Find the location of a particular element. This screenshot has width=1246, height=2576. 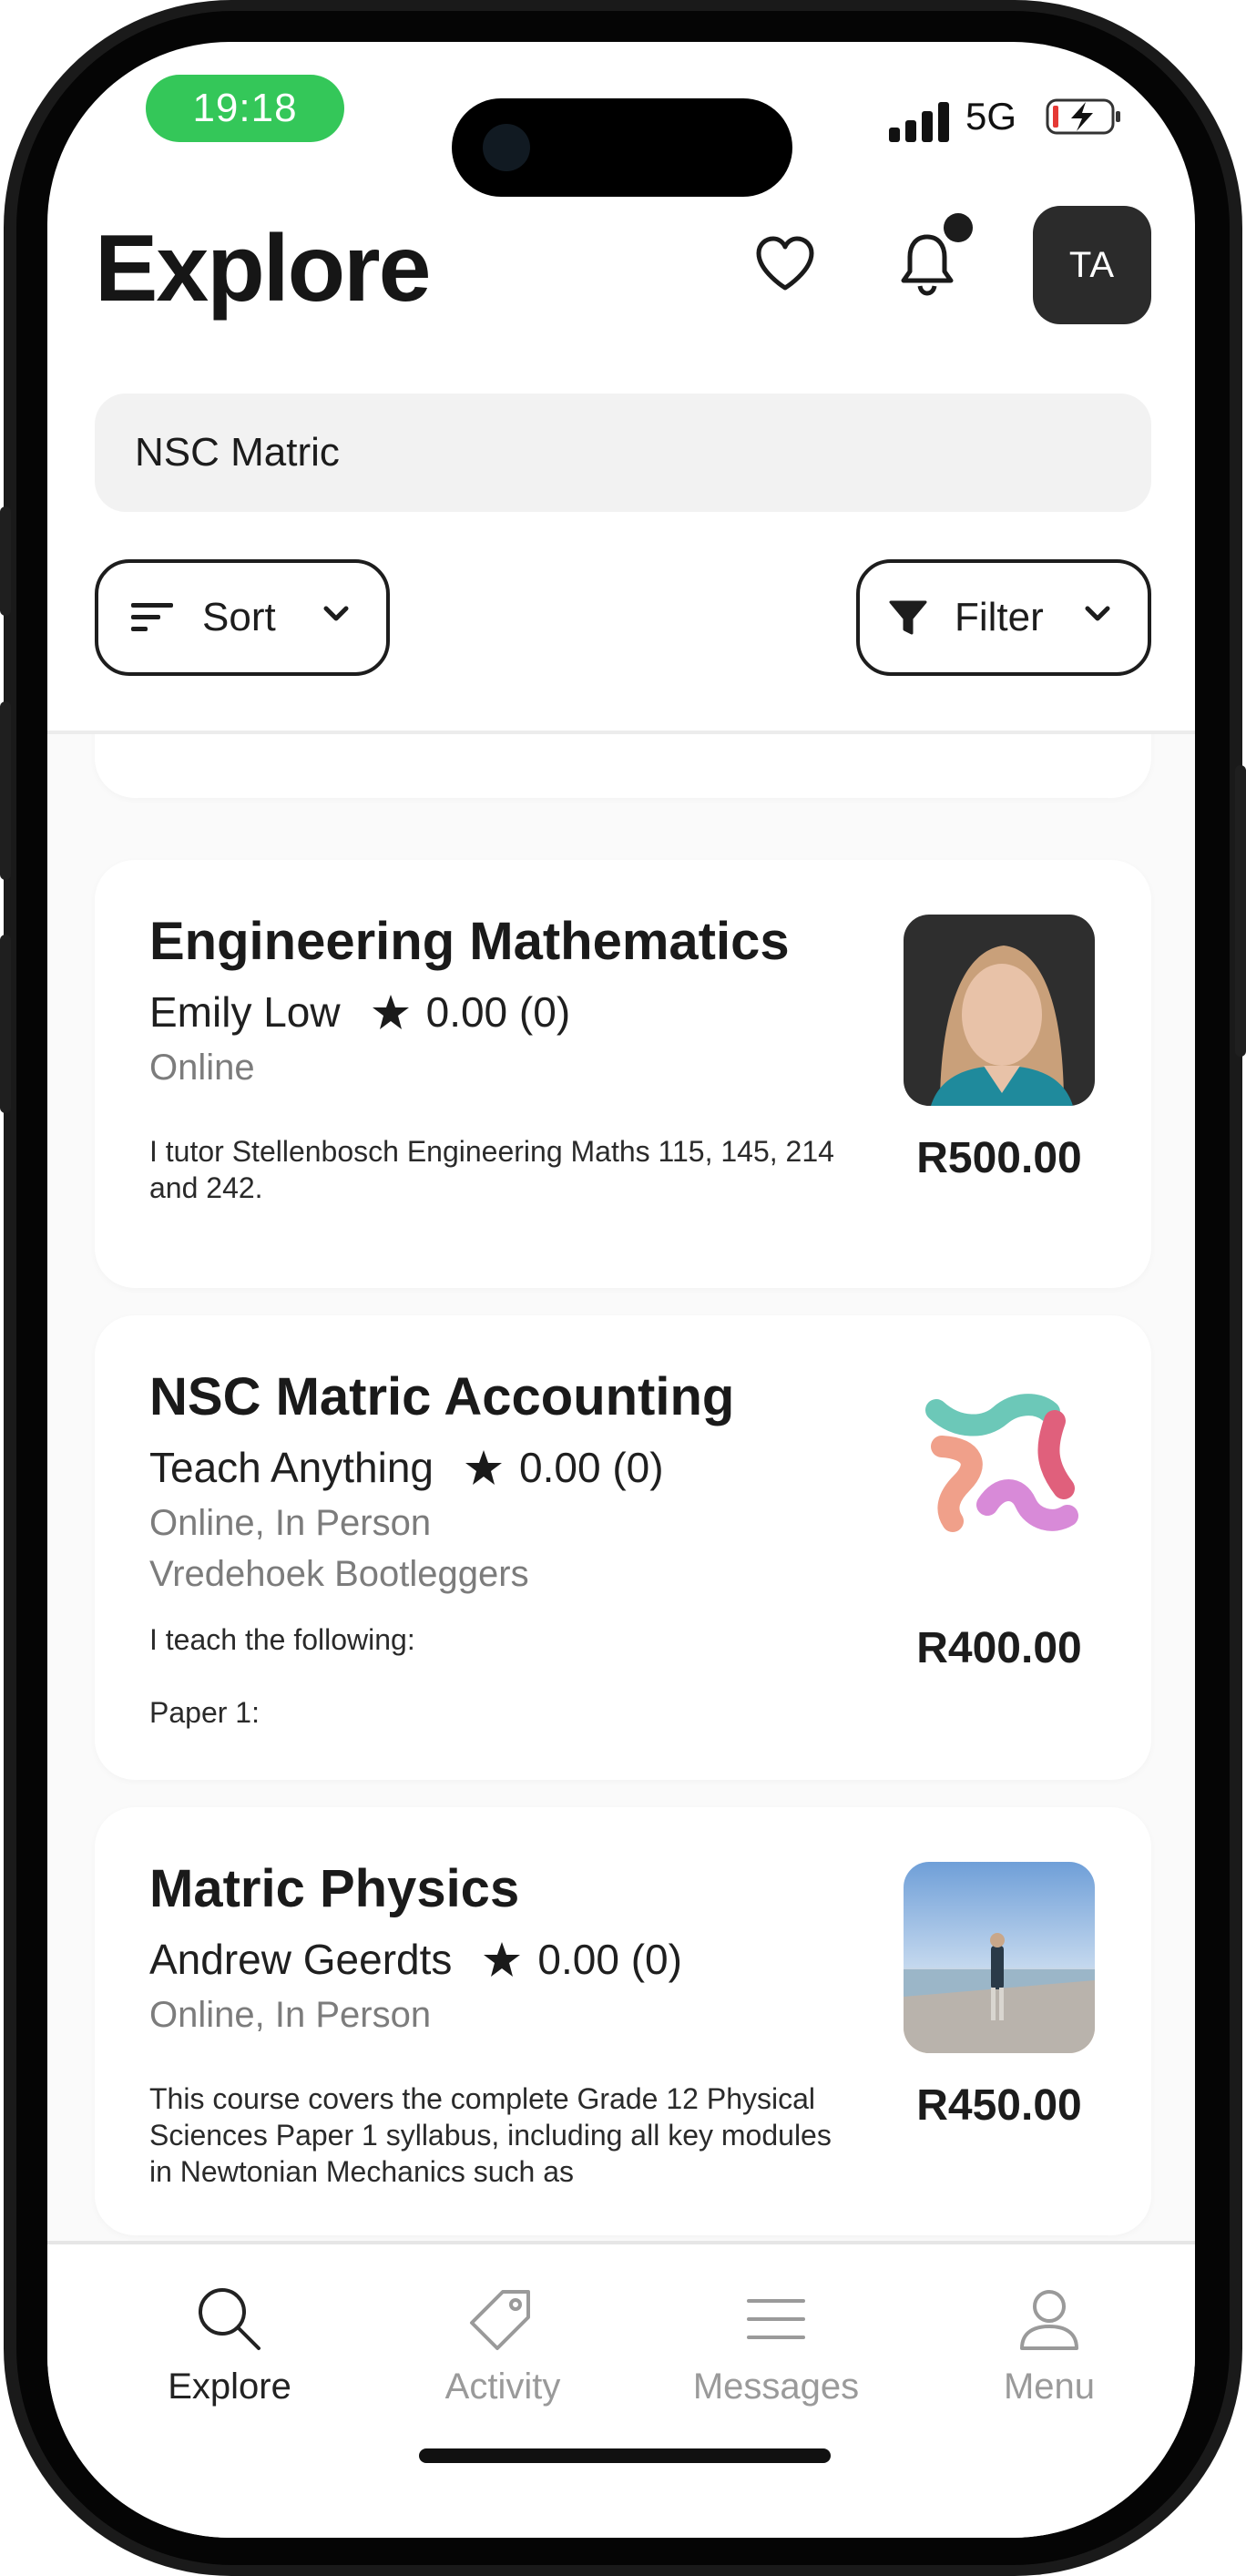

menu-lines-icon is located at coordinates (776, 2319).